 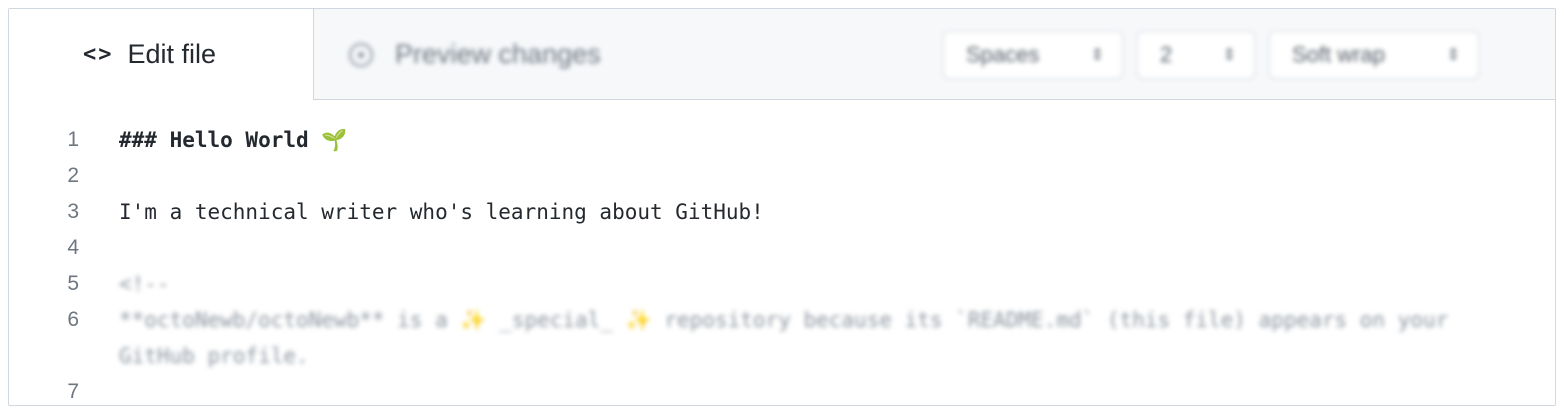 I want to click on editor-controls: Spaces ⇕ 2 ⇕ Soft wrap ⇕, so click(x=1211, y=55).